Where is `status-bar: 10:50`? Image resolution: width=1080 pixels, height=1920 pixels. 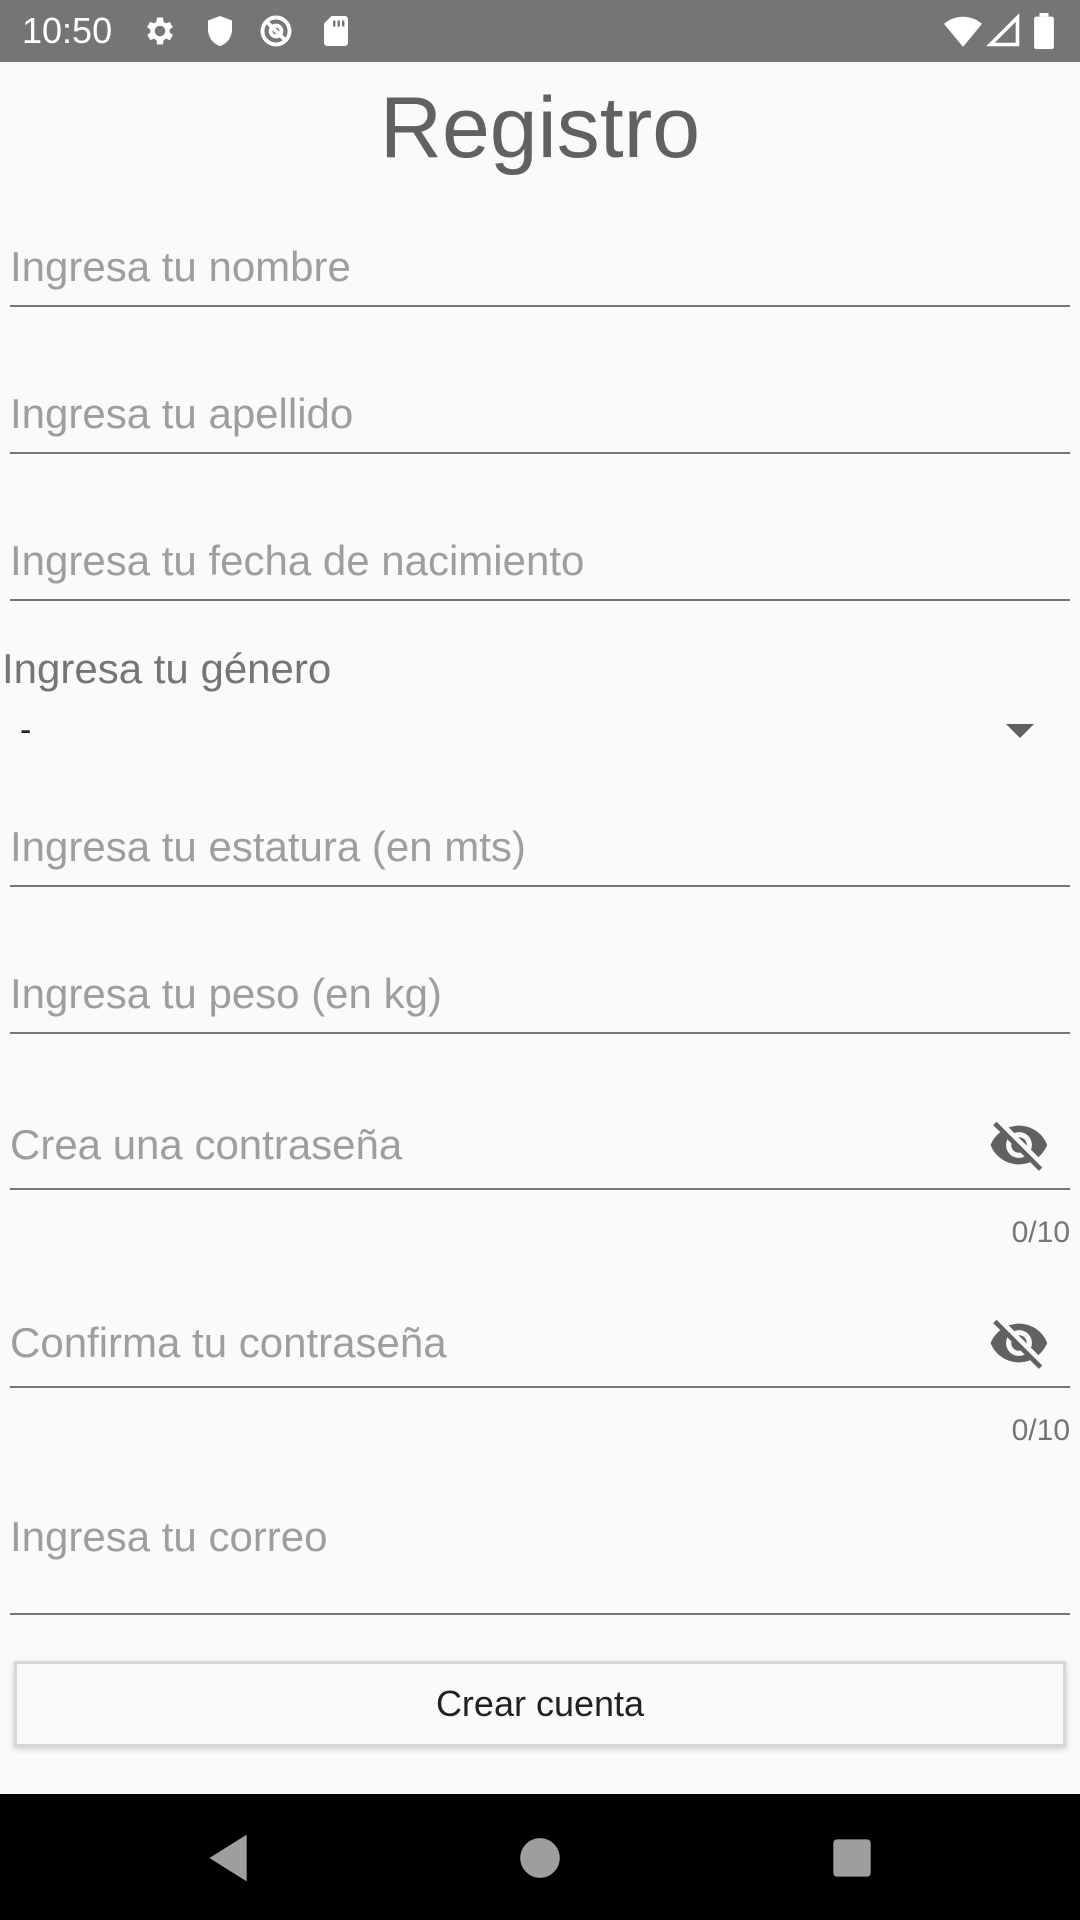
status-bar: 10:50 is located at coordinates (540, 31).